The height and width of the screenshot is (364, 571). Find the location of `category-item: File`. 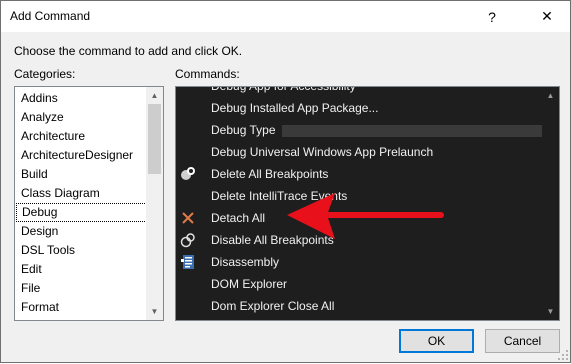

category-item: File is located at coordinates (81, 288).